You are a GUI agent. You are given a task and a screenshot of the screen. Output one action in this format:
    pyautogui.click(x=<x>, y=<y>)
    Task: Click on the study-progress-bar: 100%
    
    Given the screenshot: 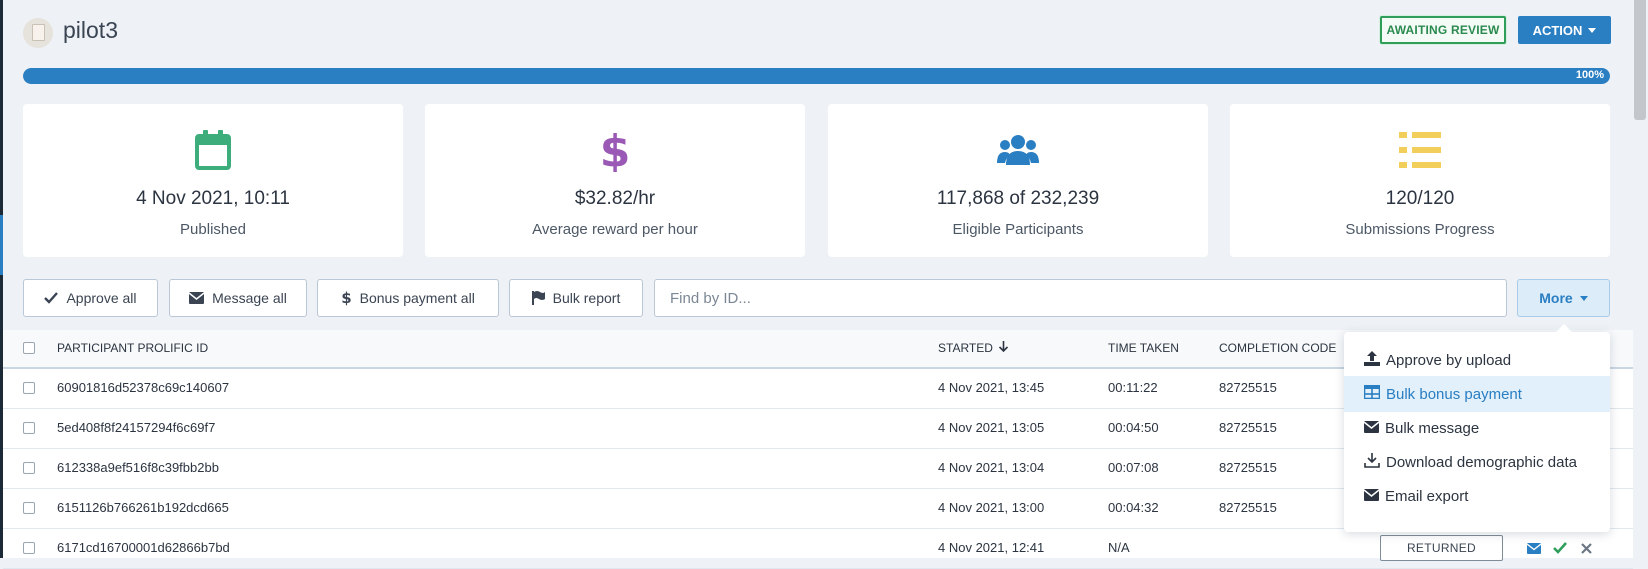 What is the action you would take?
    pyautogui.click(x=816, y=76)
    